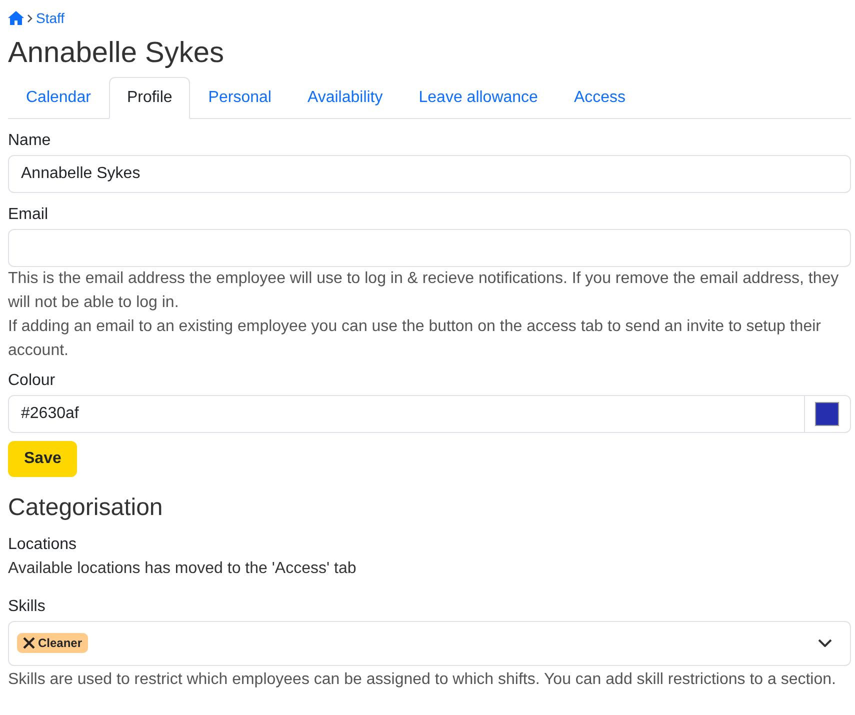 The width and height of the screenshot is (855, 715). What do you see at coordinates (345, 97) in the screenshot?
I see `tab: Availability` at bounding box center [345, 97].